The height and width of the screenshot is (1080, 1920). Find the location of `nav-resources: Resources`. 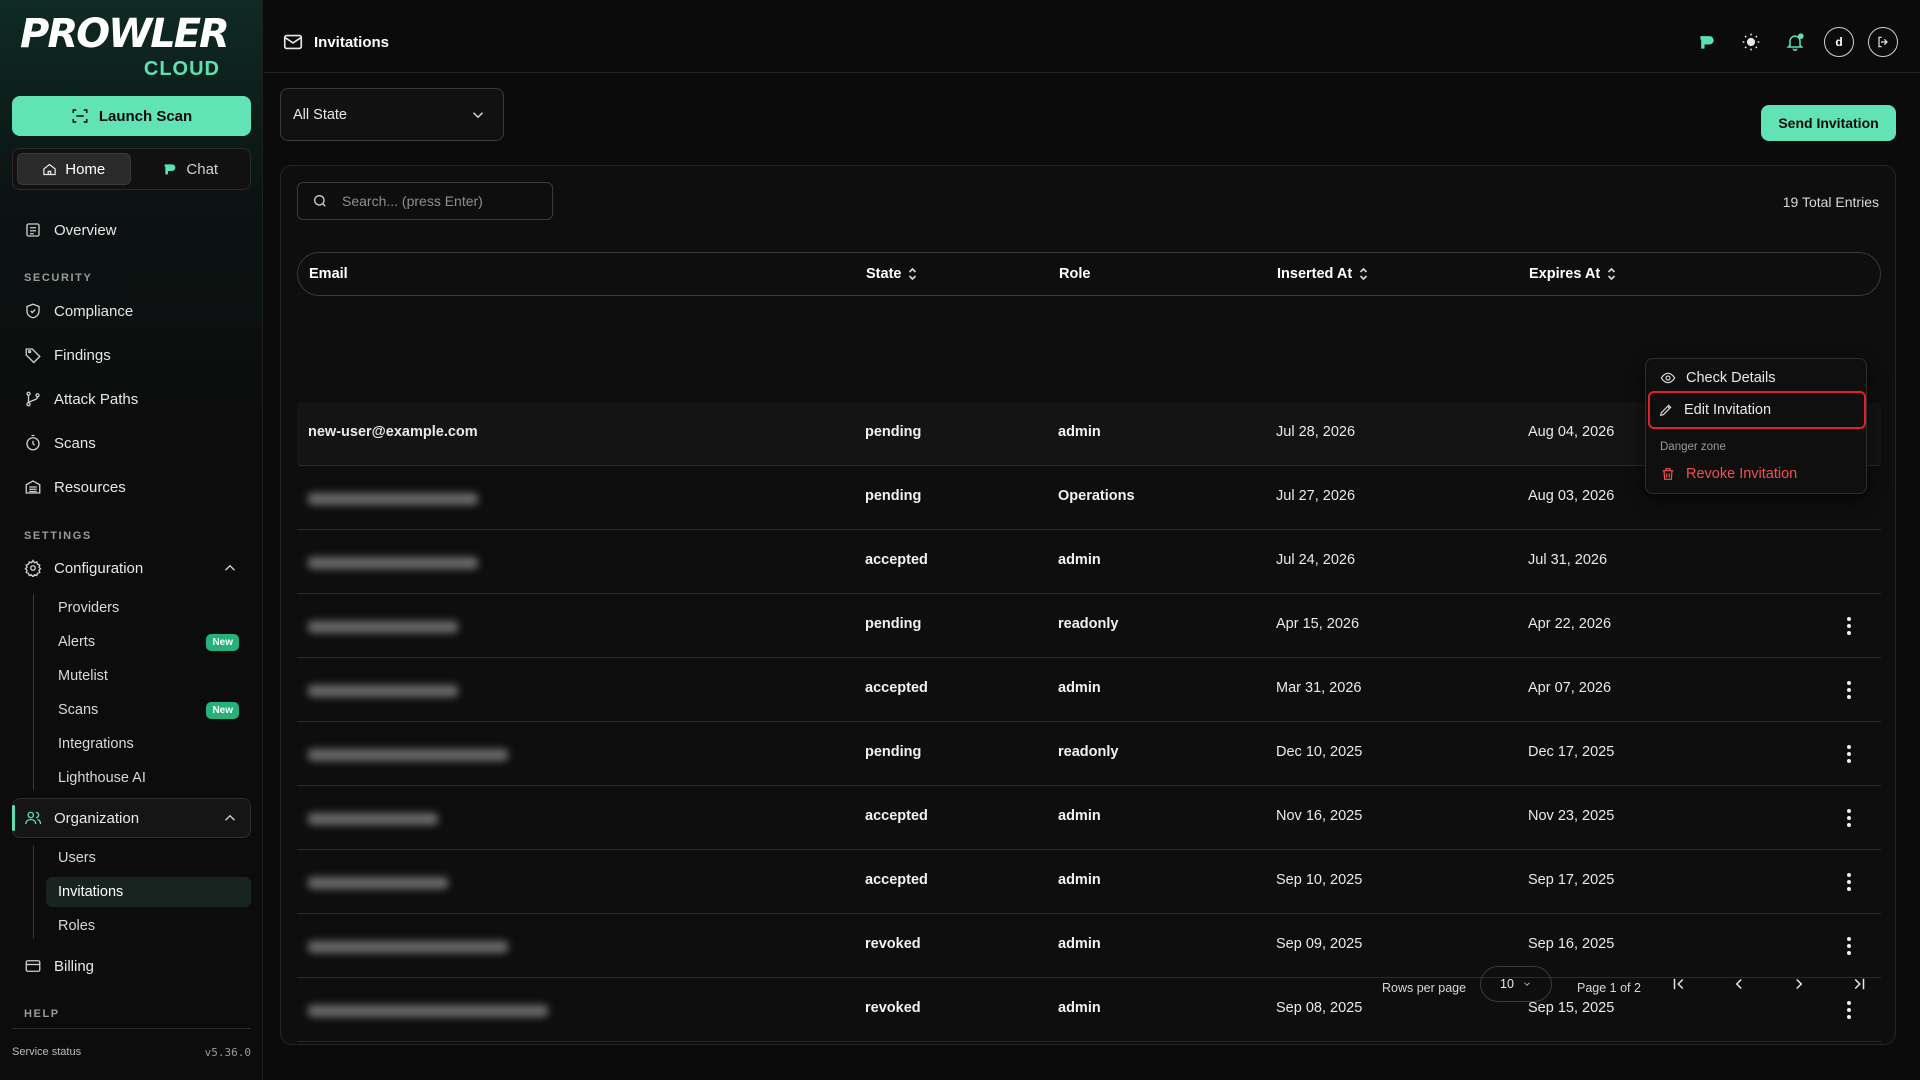

nav-resources: Resources is located at coordinates (75, 487).